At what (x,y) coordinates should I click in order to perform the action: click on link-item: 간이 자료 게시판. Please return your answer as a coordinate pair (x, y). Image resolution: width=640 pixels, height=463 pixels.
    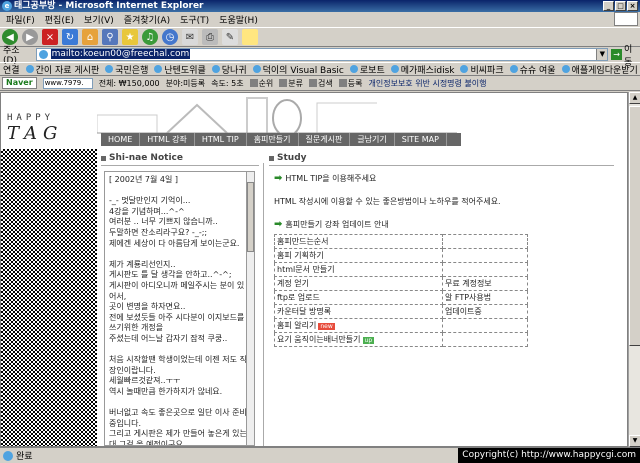
    Looking at the image, I should click on (62, 69).